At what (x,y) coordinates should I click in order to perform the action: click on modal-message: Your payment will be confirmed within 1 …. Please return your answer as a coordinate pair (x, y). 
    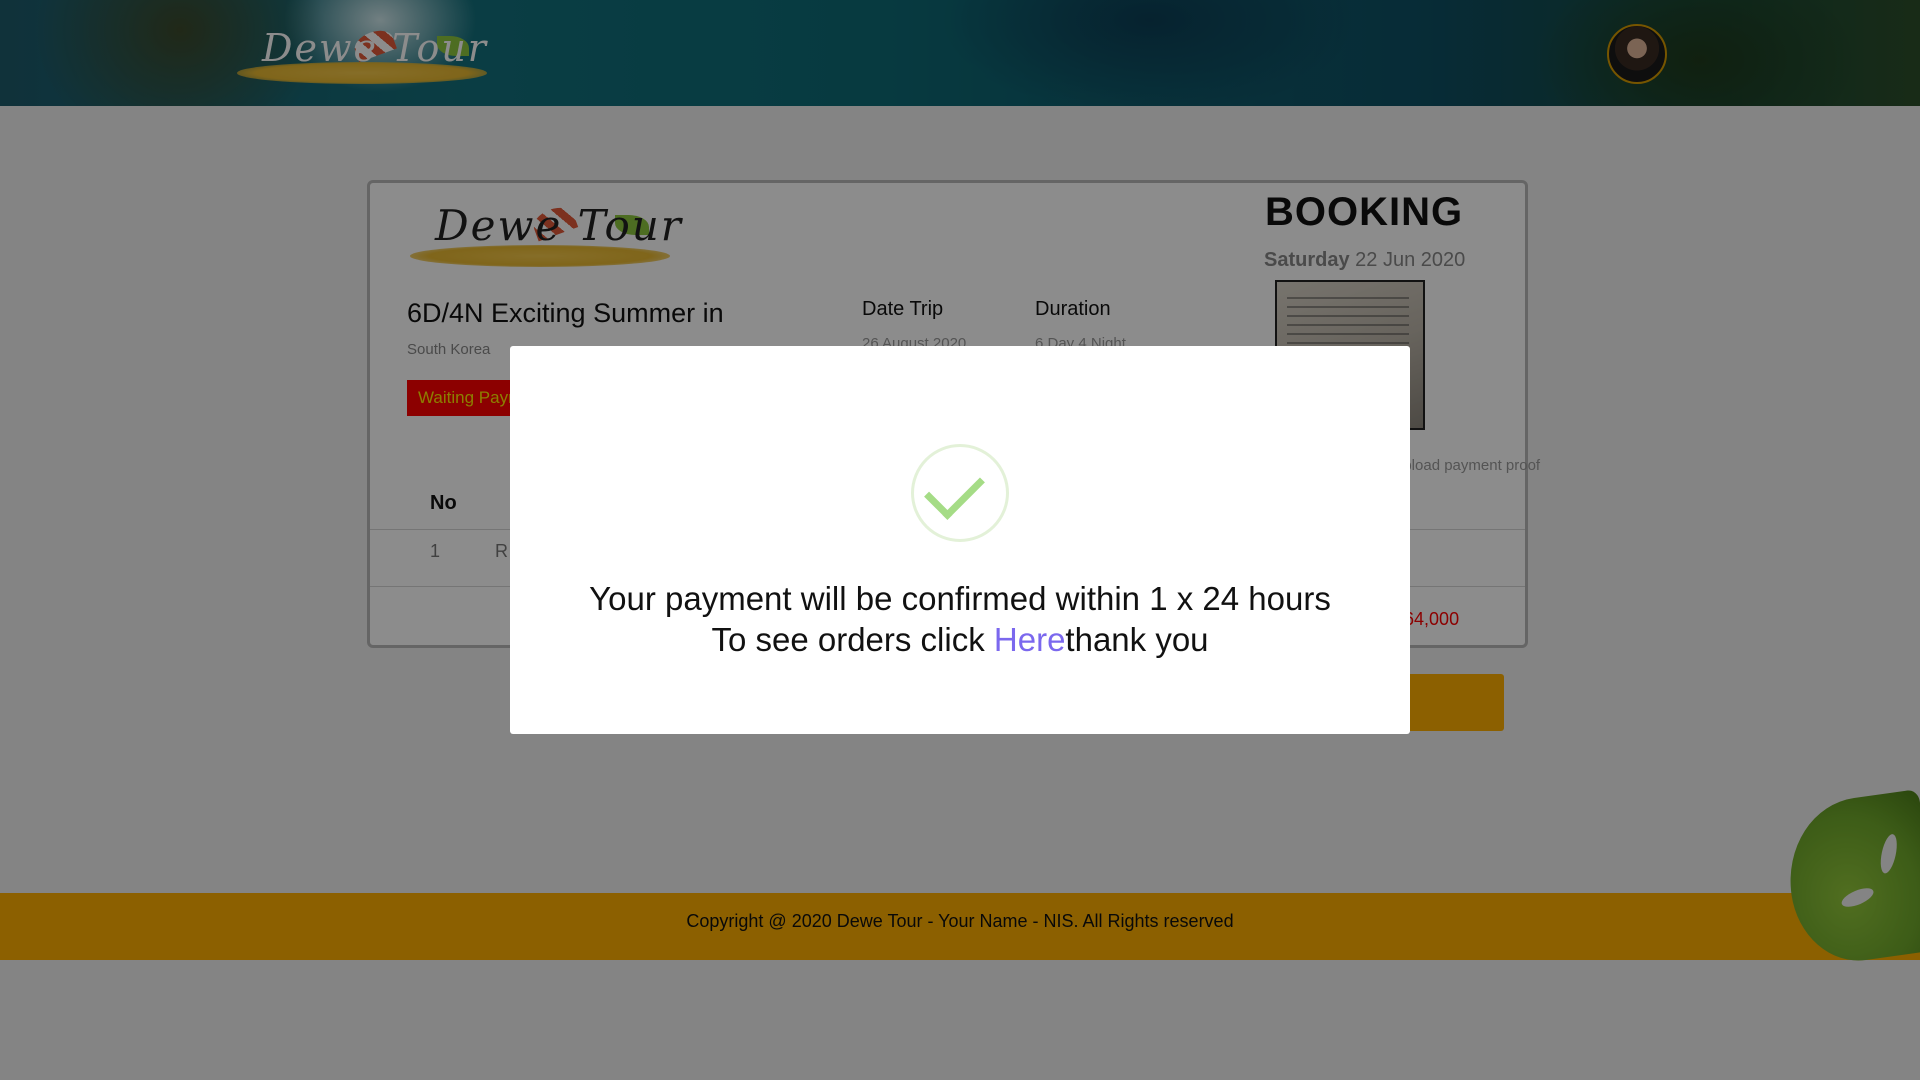
    Looking at the image, I should click on (960, 619).